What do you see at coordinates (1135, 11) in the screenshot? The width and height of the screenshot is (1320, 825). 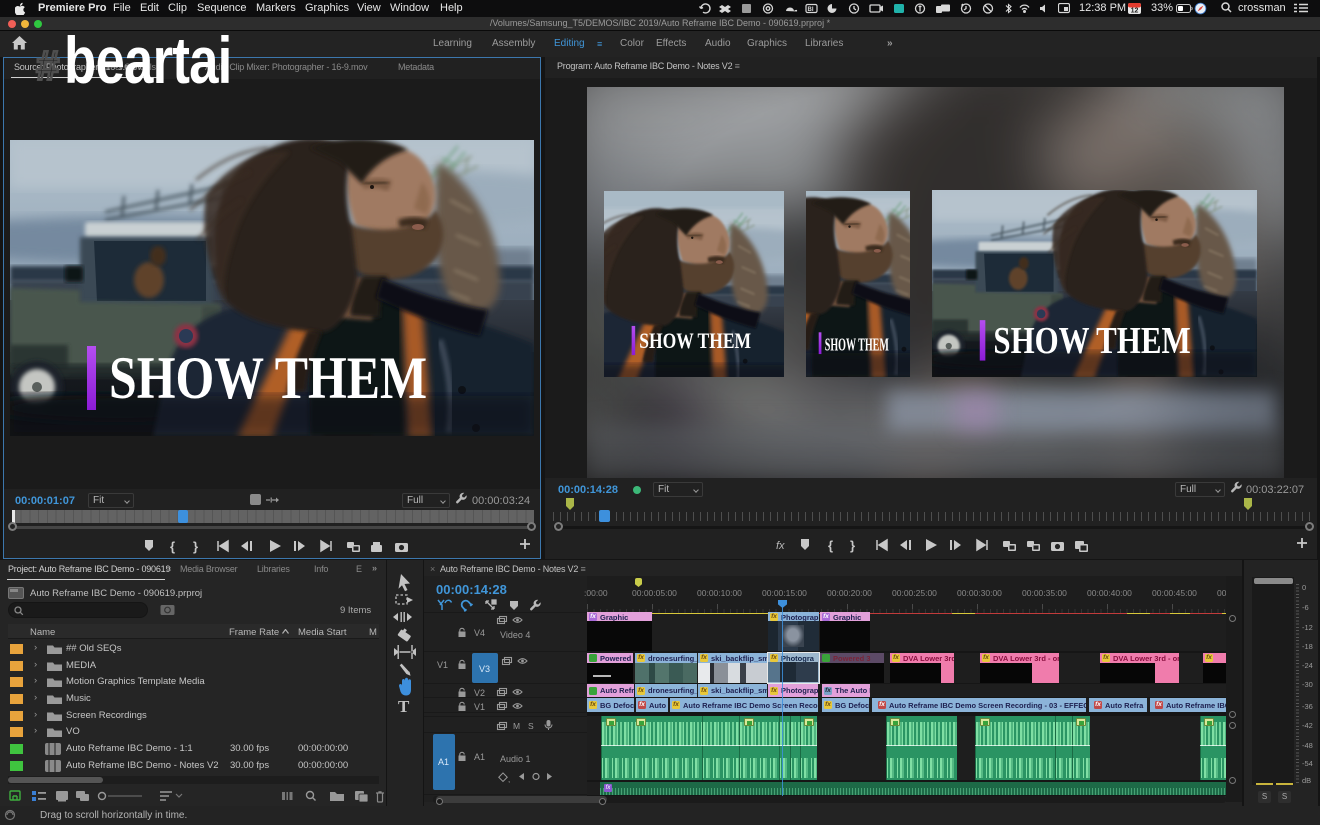 I see `svg-text: 12` at bounding box center [1135, 11].